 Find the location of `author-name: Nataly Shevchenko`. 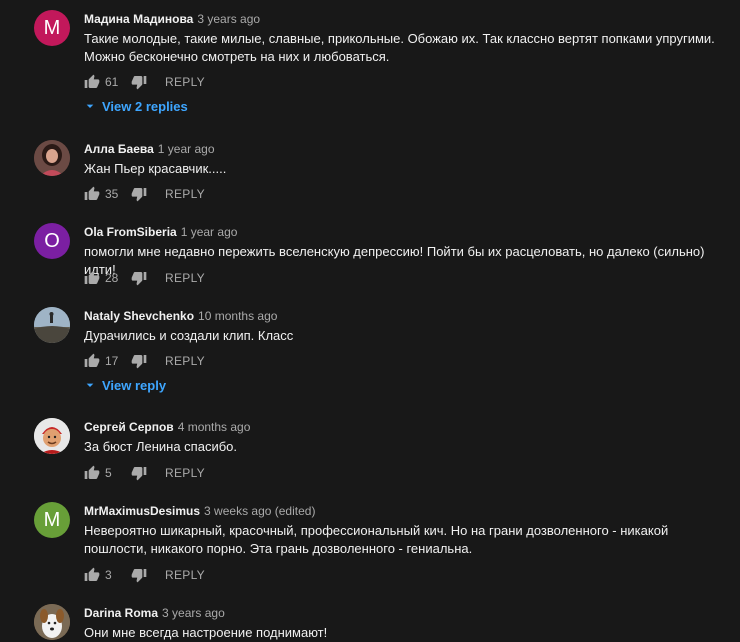

author-name: Nataly Shevchenko is located at coordinates (139, 316).